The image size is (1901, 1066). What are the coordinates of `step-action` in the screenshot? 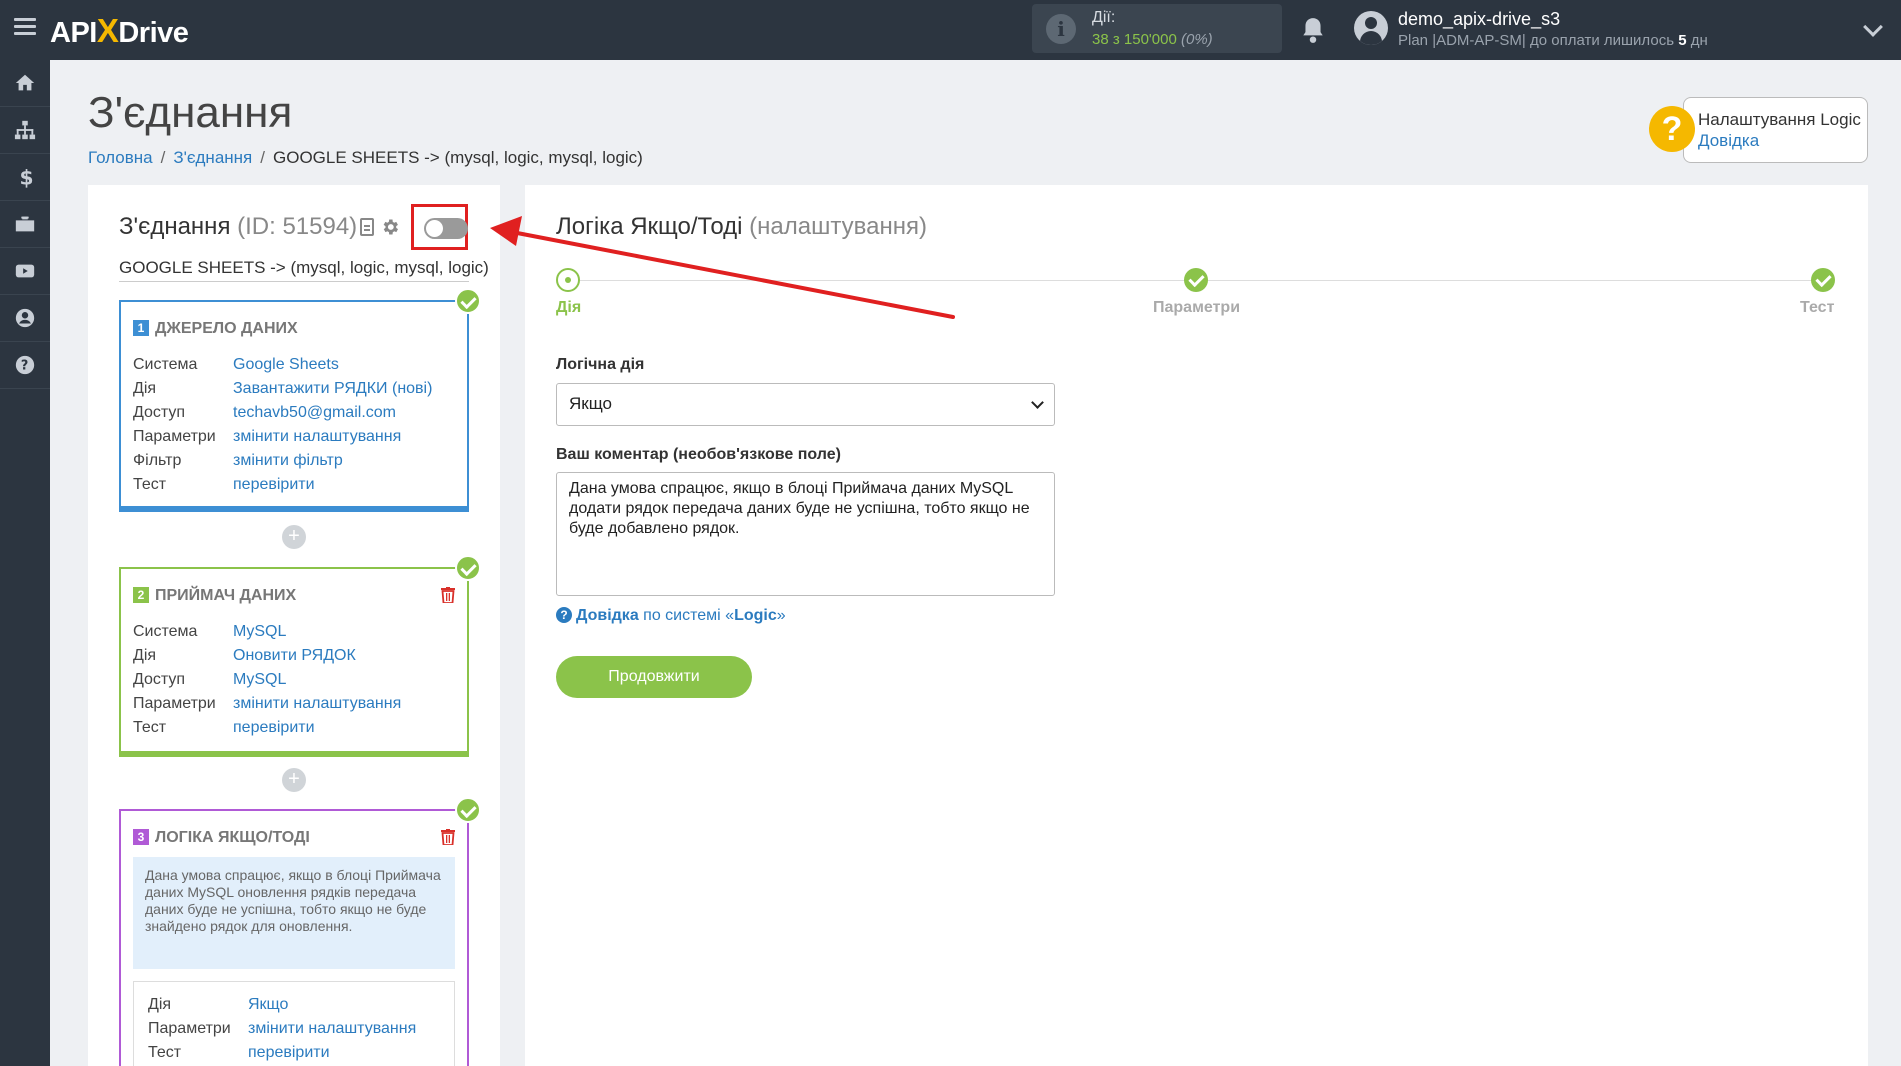 It's located at (568, 280).